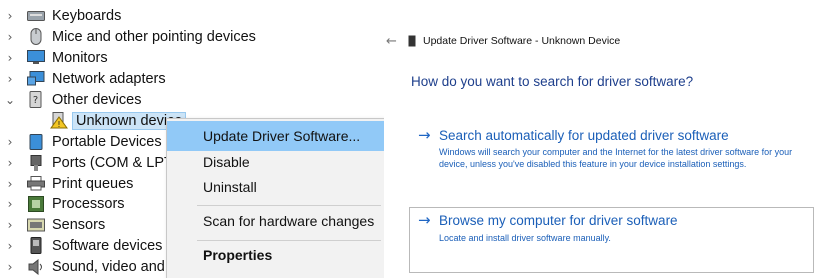 The width and height of the screenshot is (824, 278). Describe the element at coordinates (522, 41) in the screenshot. I see `wizard-title: Update Driver Software - Unknown Device` at that location.